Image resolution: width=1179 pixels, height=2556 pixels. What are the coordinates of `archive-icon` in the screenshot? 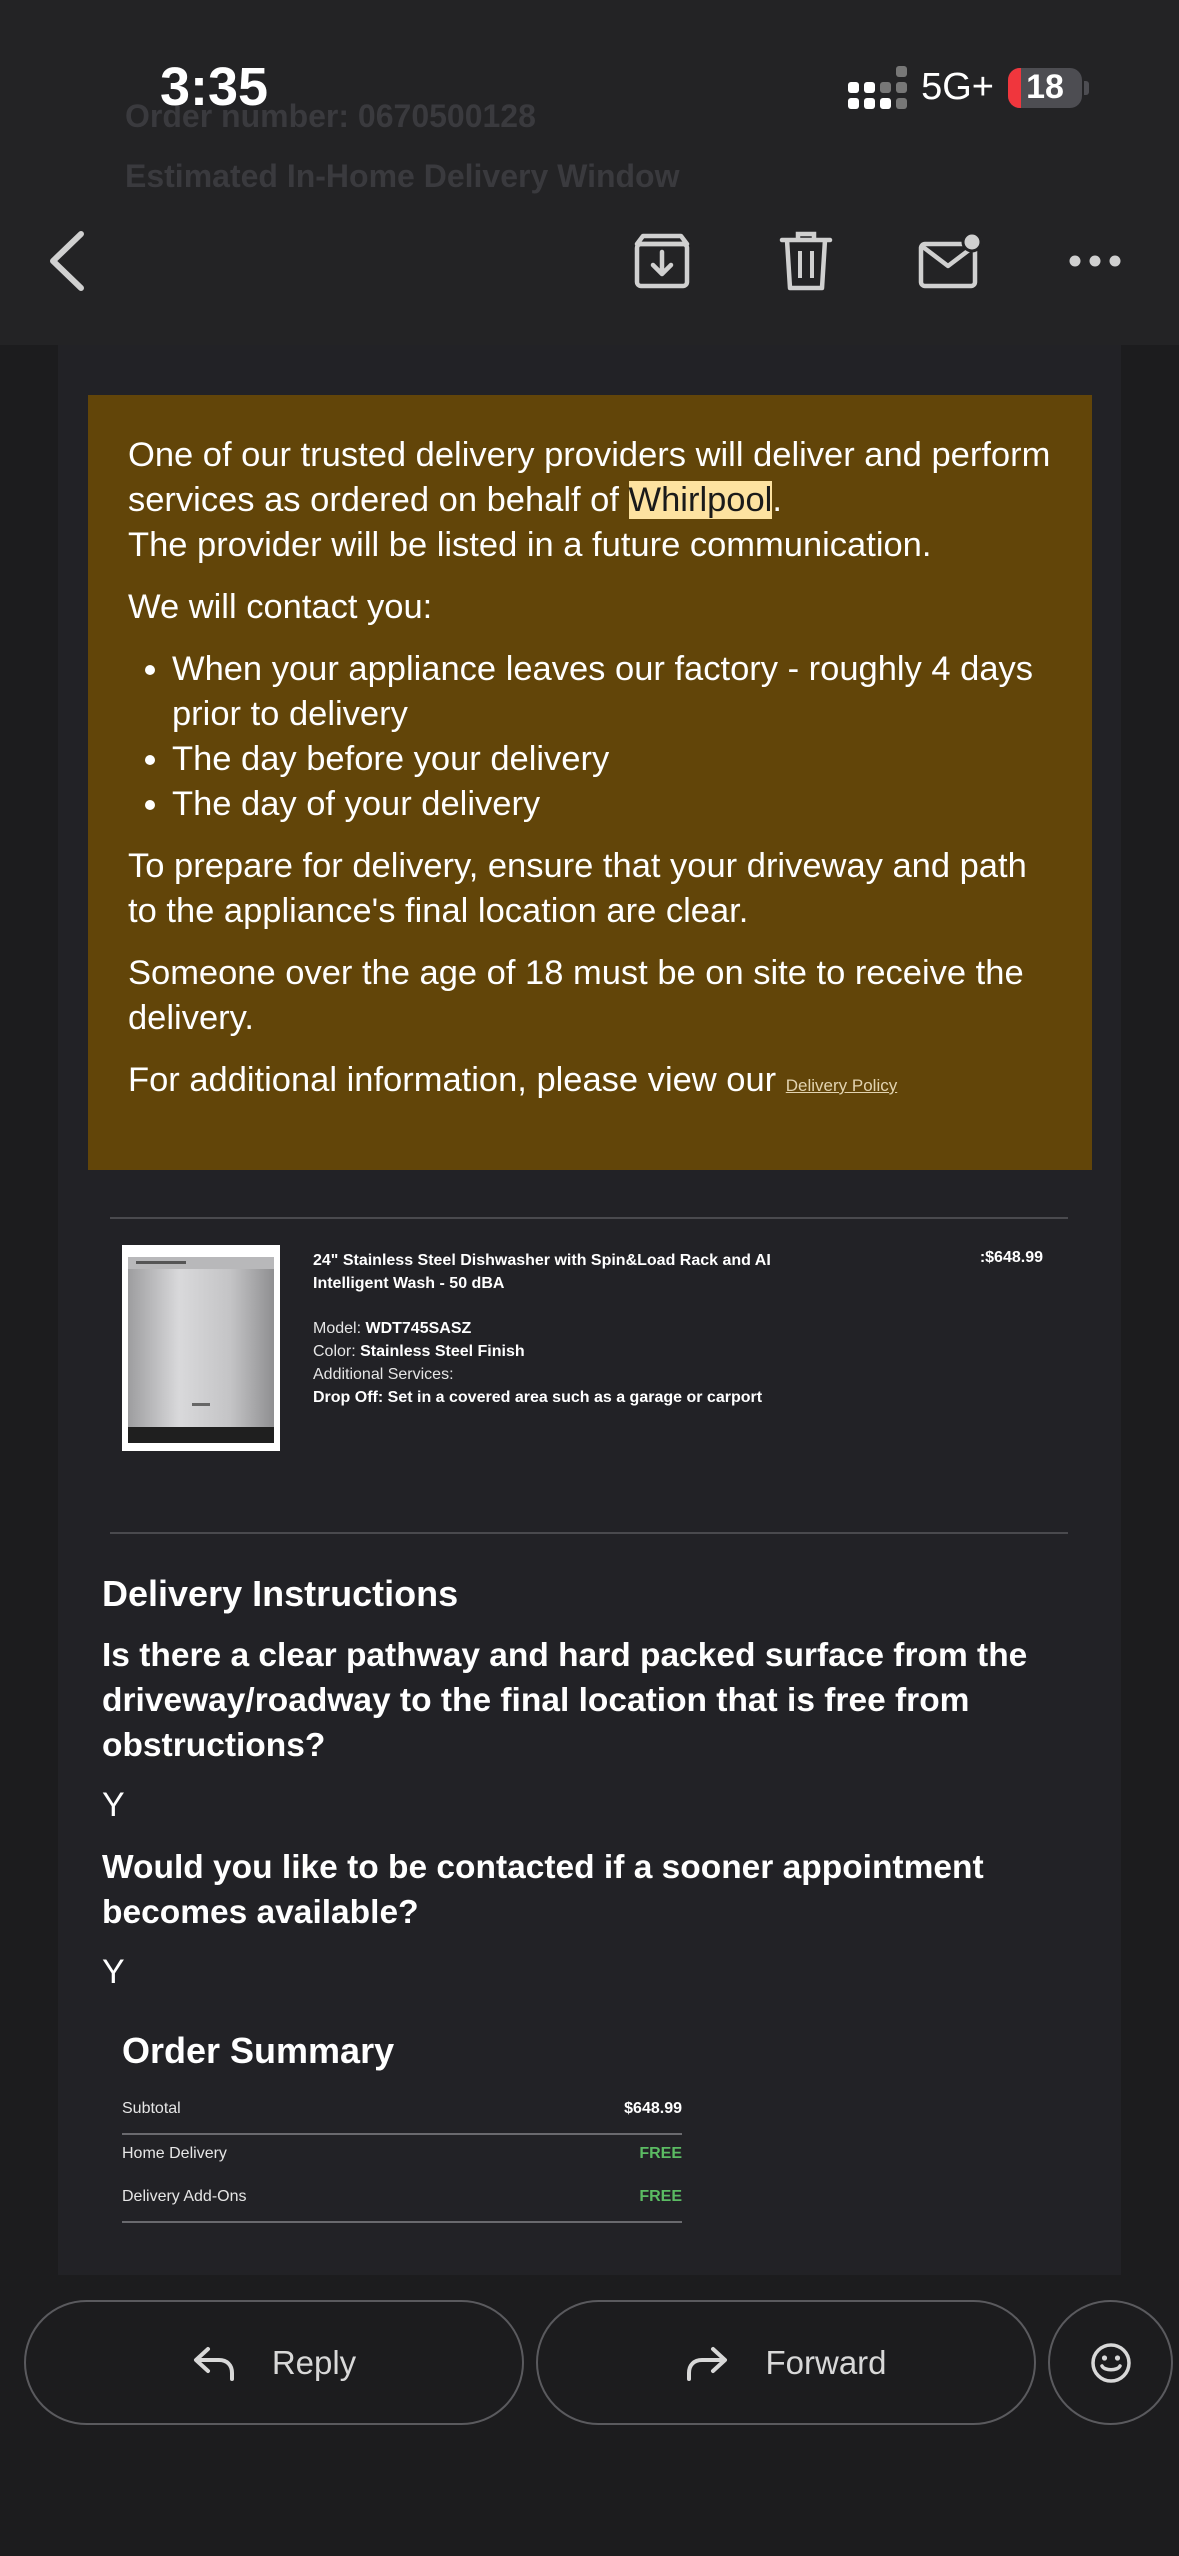 It's located at (662, 261).